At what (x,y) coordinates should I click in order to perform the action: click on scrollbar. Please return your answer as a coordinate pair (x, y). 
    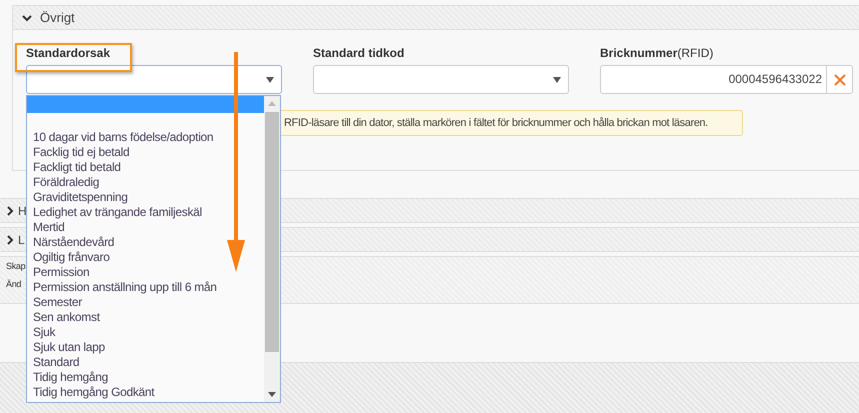
    Looking at the image, I should click on (272, 249).